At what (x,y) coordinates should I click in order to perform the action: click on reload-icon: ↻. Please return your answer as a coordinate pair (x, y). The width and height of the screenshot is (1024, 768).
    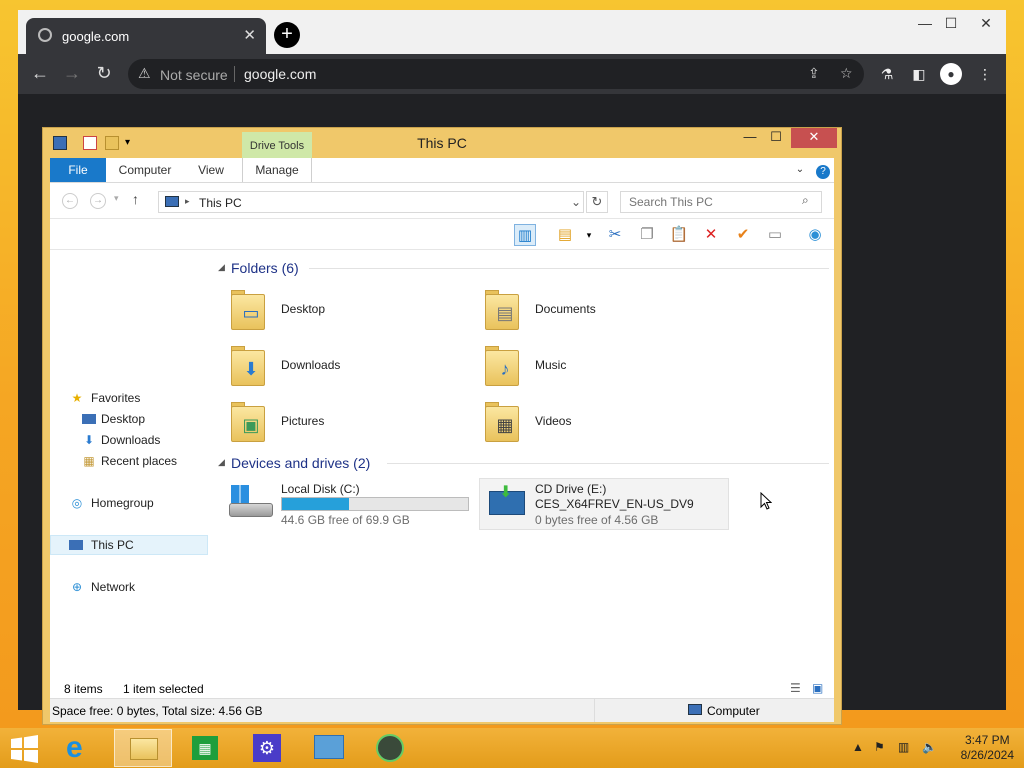
    Looking at the image, I should click on (104, 74).